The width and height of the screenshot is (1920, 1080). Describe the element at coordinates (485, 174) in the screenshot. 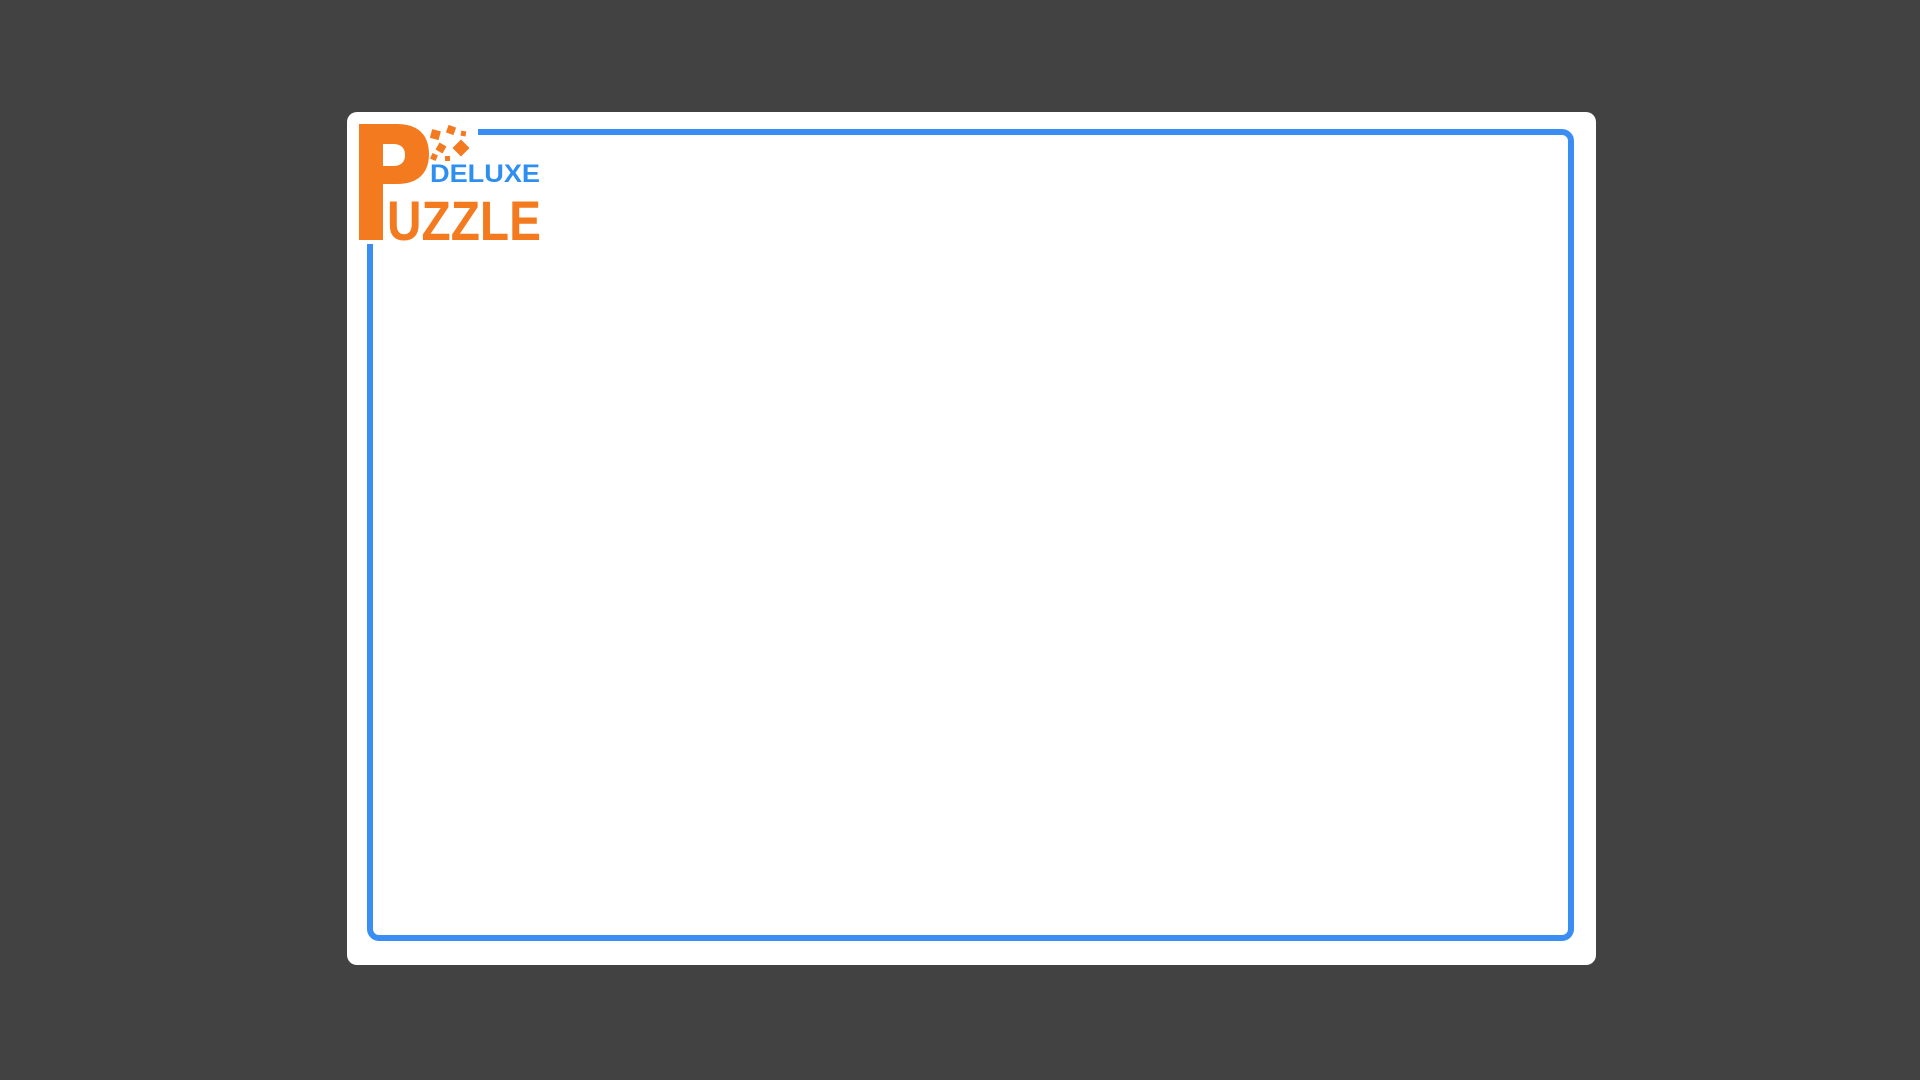

I see `logo-deluxe-text: DELUXE` at that location.